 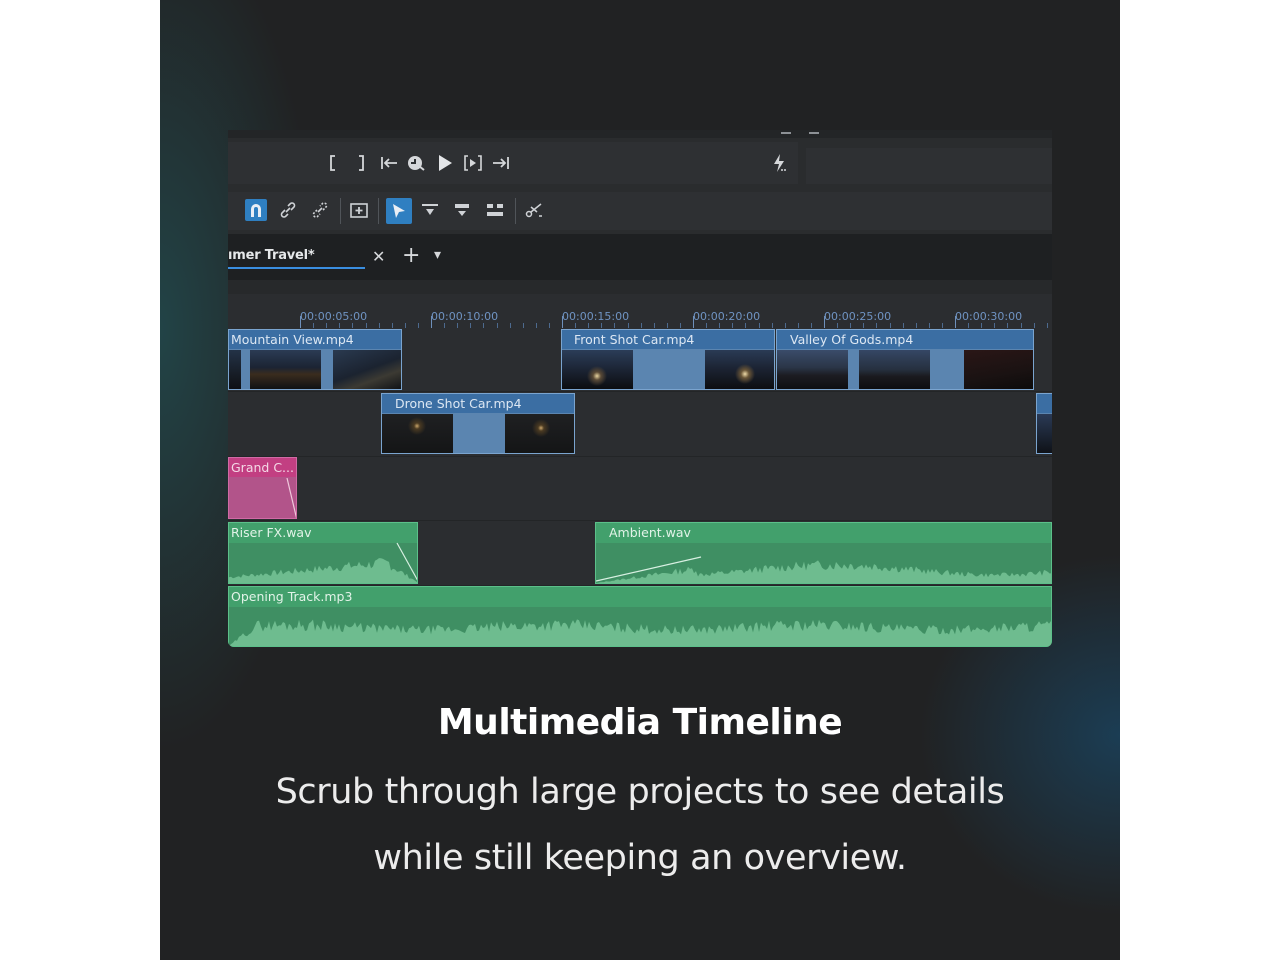 What do you see at coordinates (288, 210) in the screenshot?
I see `link-icon` at bounding box center [288, 210].